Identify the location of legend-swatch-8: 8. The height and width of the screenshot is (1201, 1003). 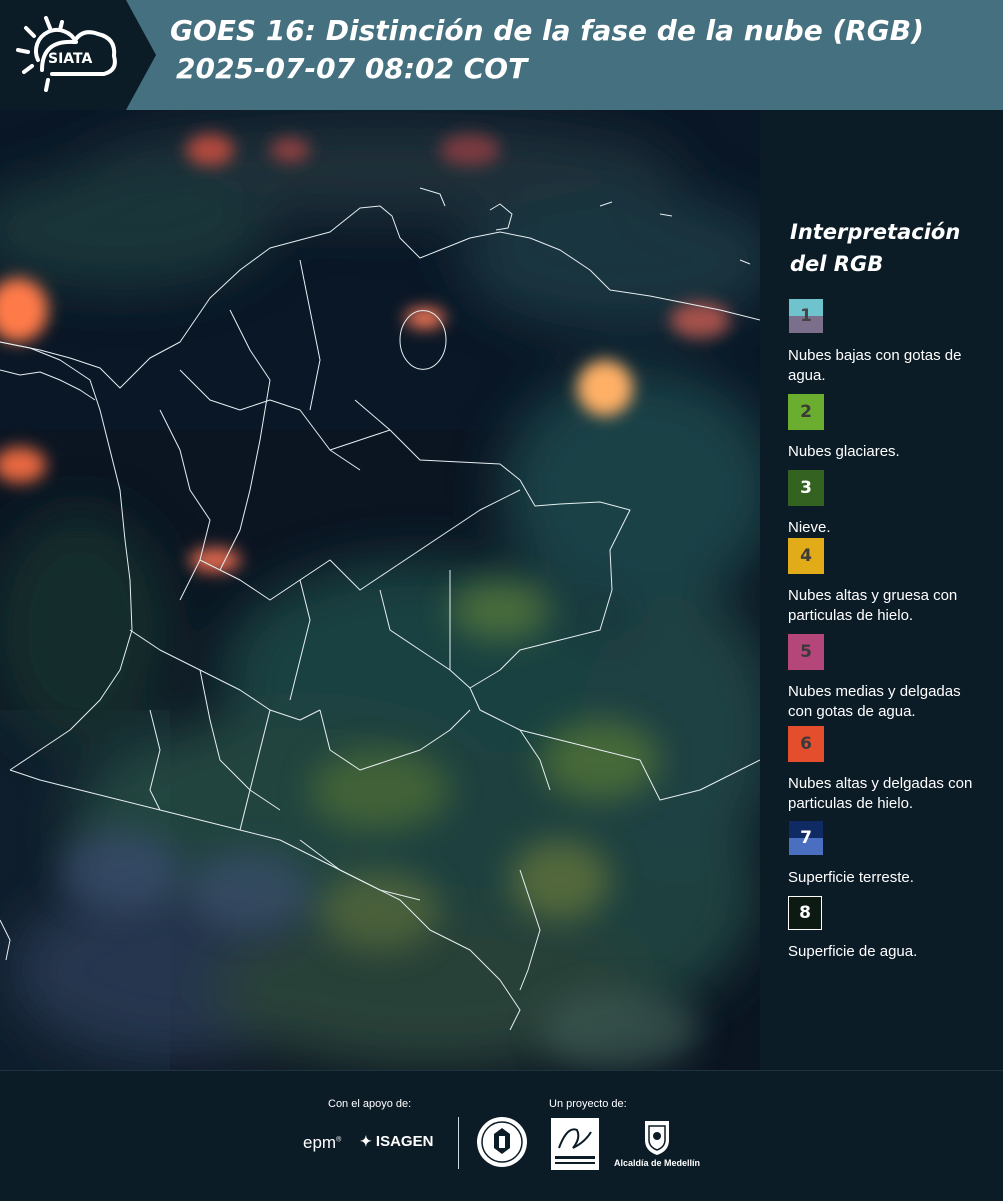
(805, 913).